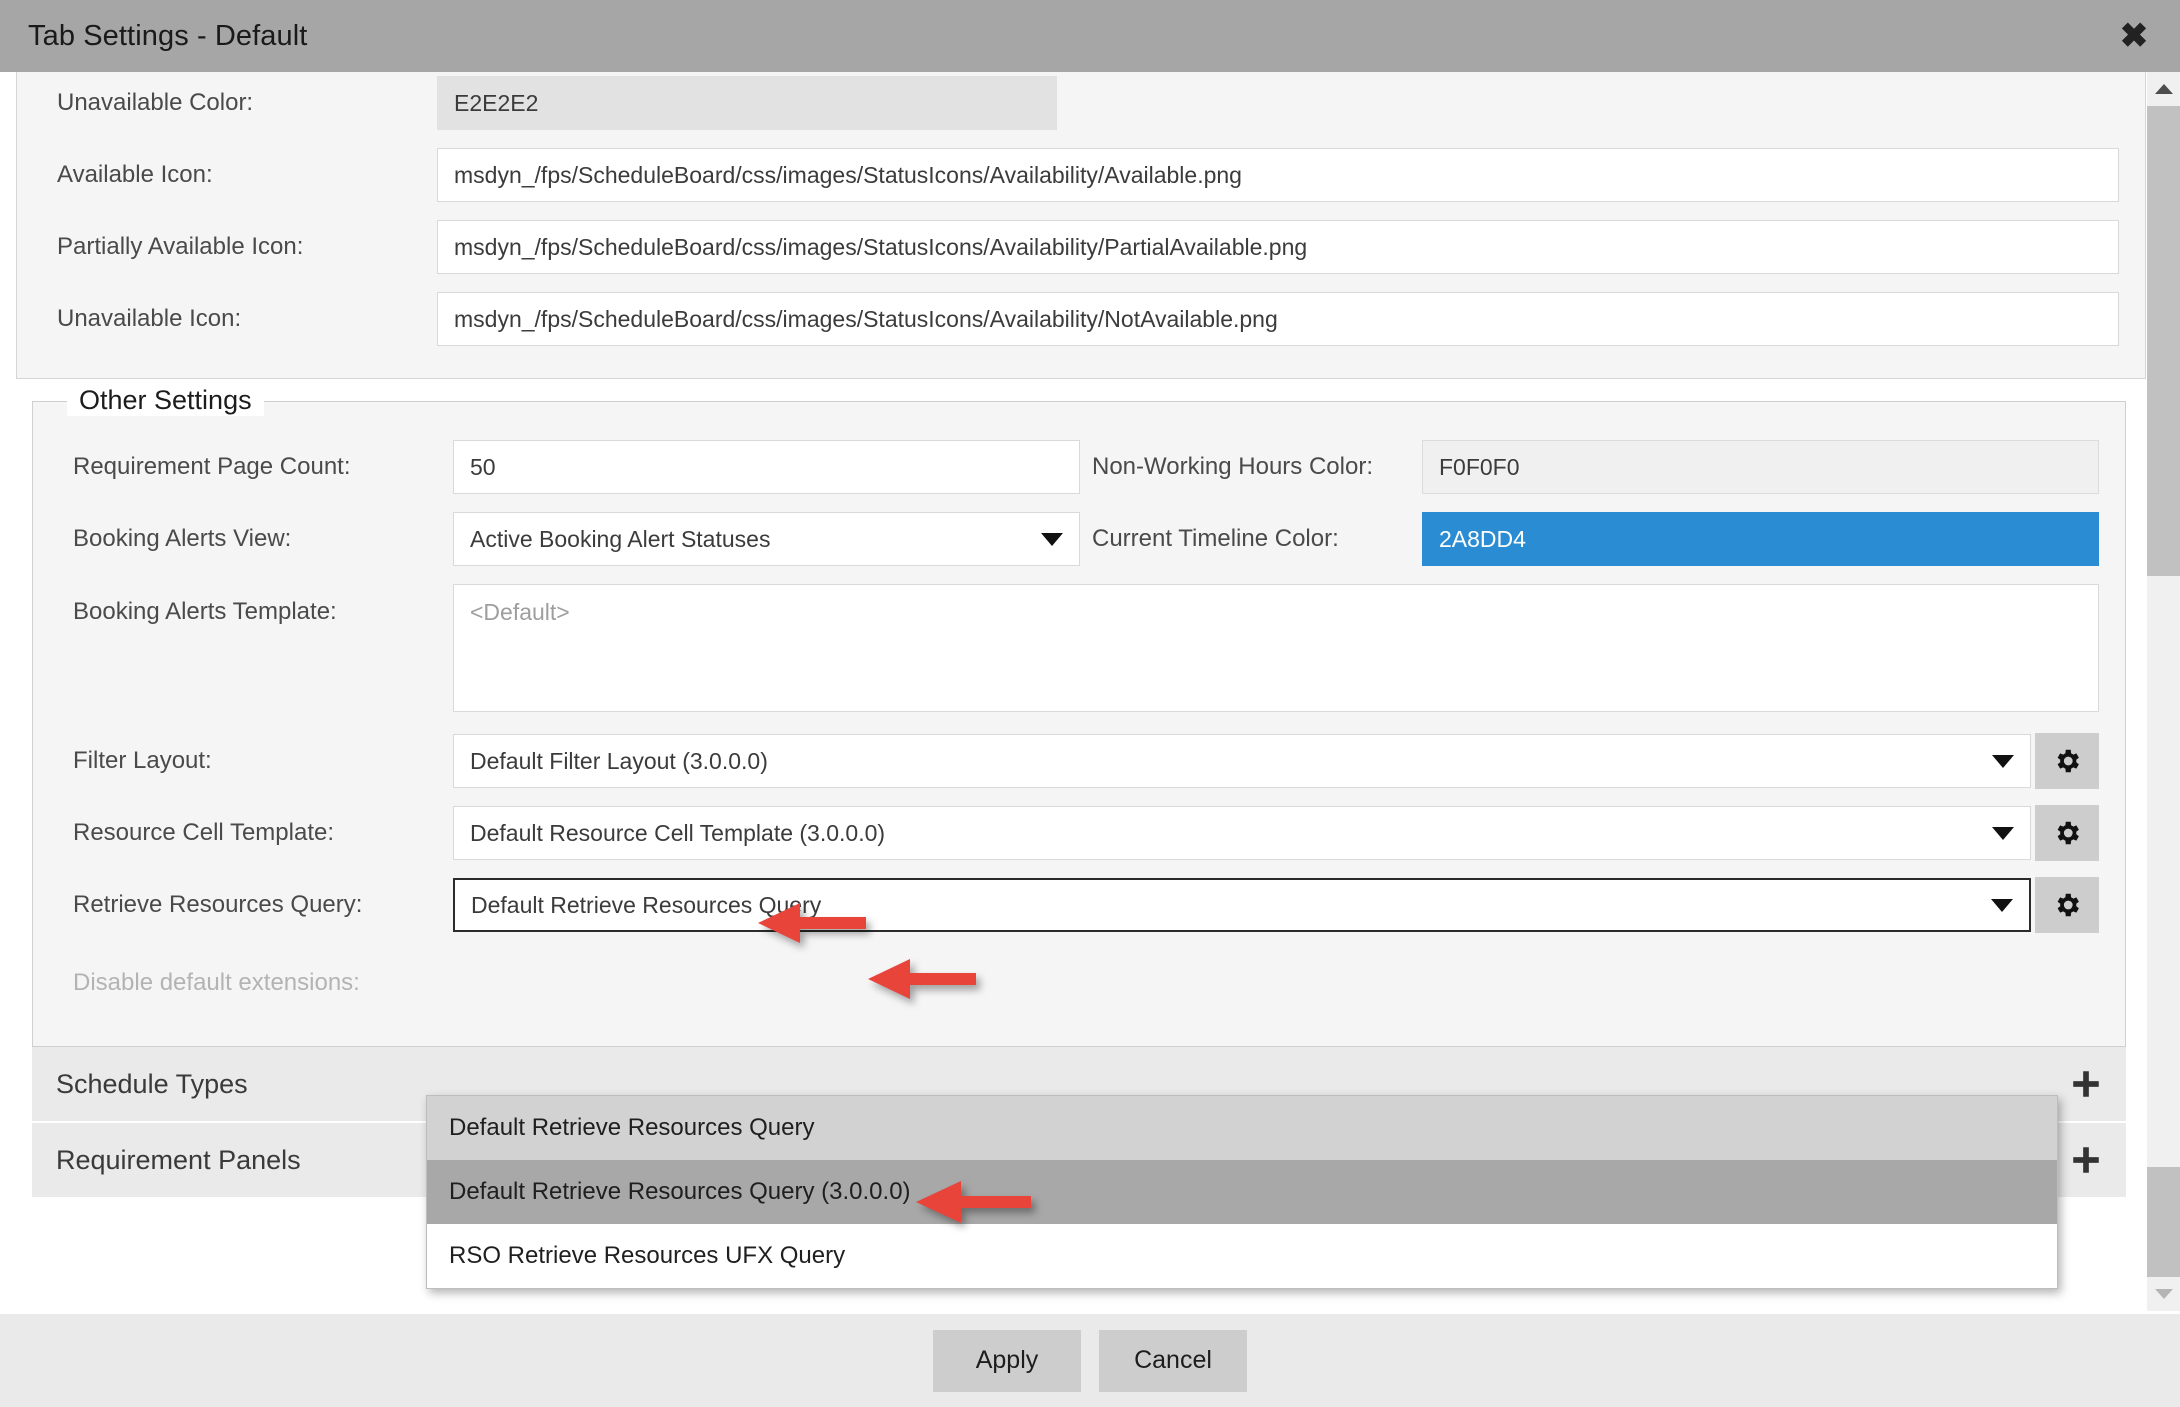 Image resolution: width=2180 pixels, height=1407 pixels. What do you see at coordinates (766, 467) in the screenshot?
I see `requirement-page-count-input: 50` at bounding box center [766, 467].